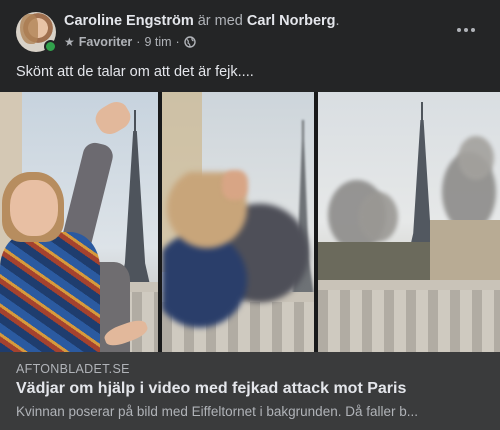  What do you see at coordinates (459, 30) in the screenshot?
I see `more-horizontal-icon` at bounding box center [459, 30].